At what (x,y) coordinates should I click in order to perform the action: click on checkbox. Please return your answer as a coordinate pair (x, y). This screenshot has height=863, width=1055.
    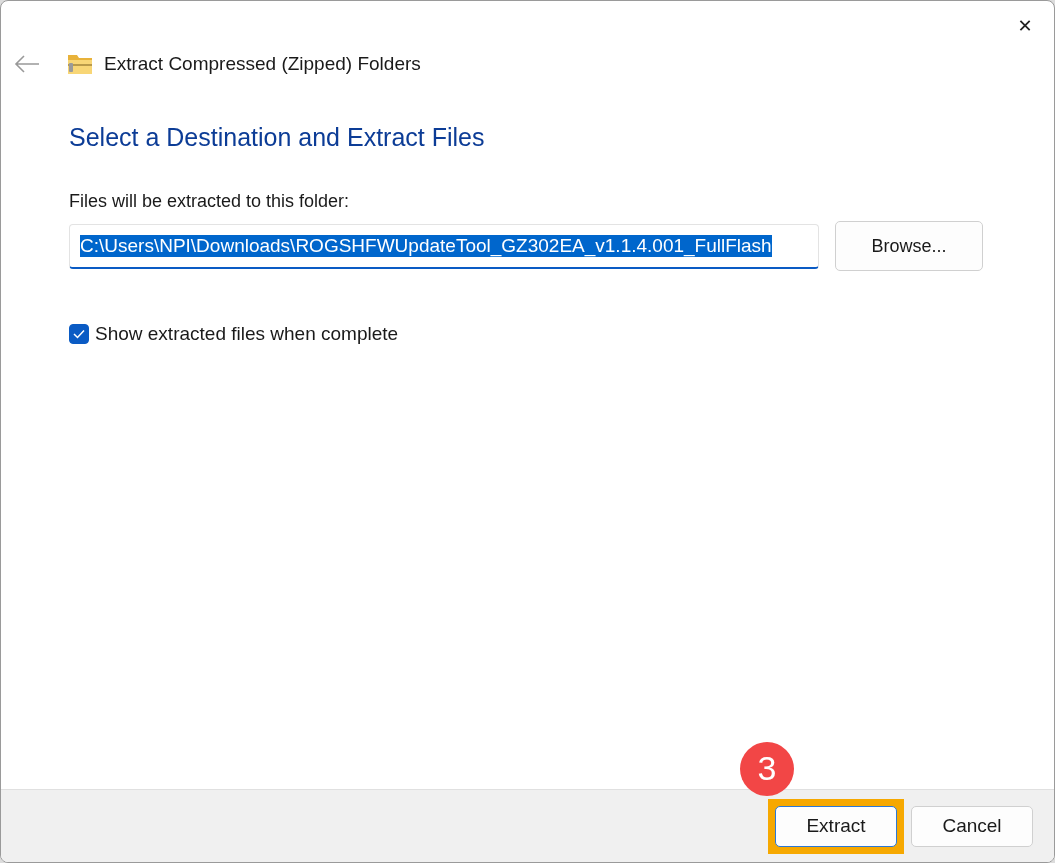
    Looking at the image, I should click on (79, 334).